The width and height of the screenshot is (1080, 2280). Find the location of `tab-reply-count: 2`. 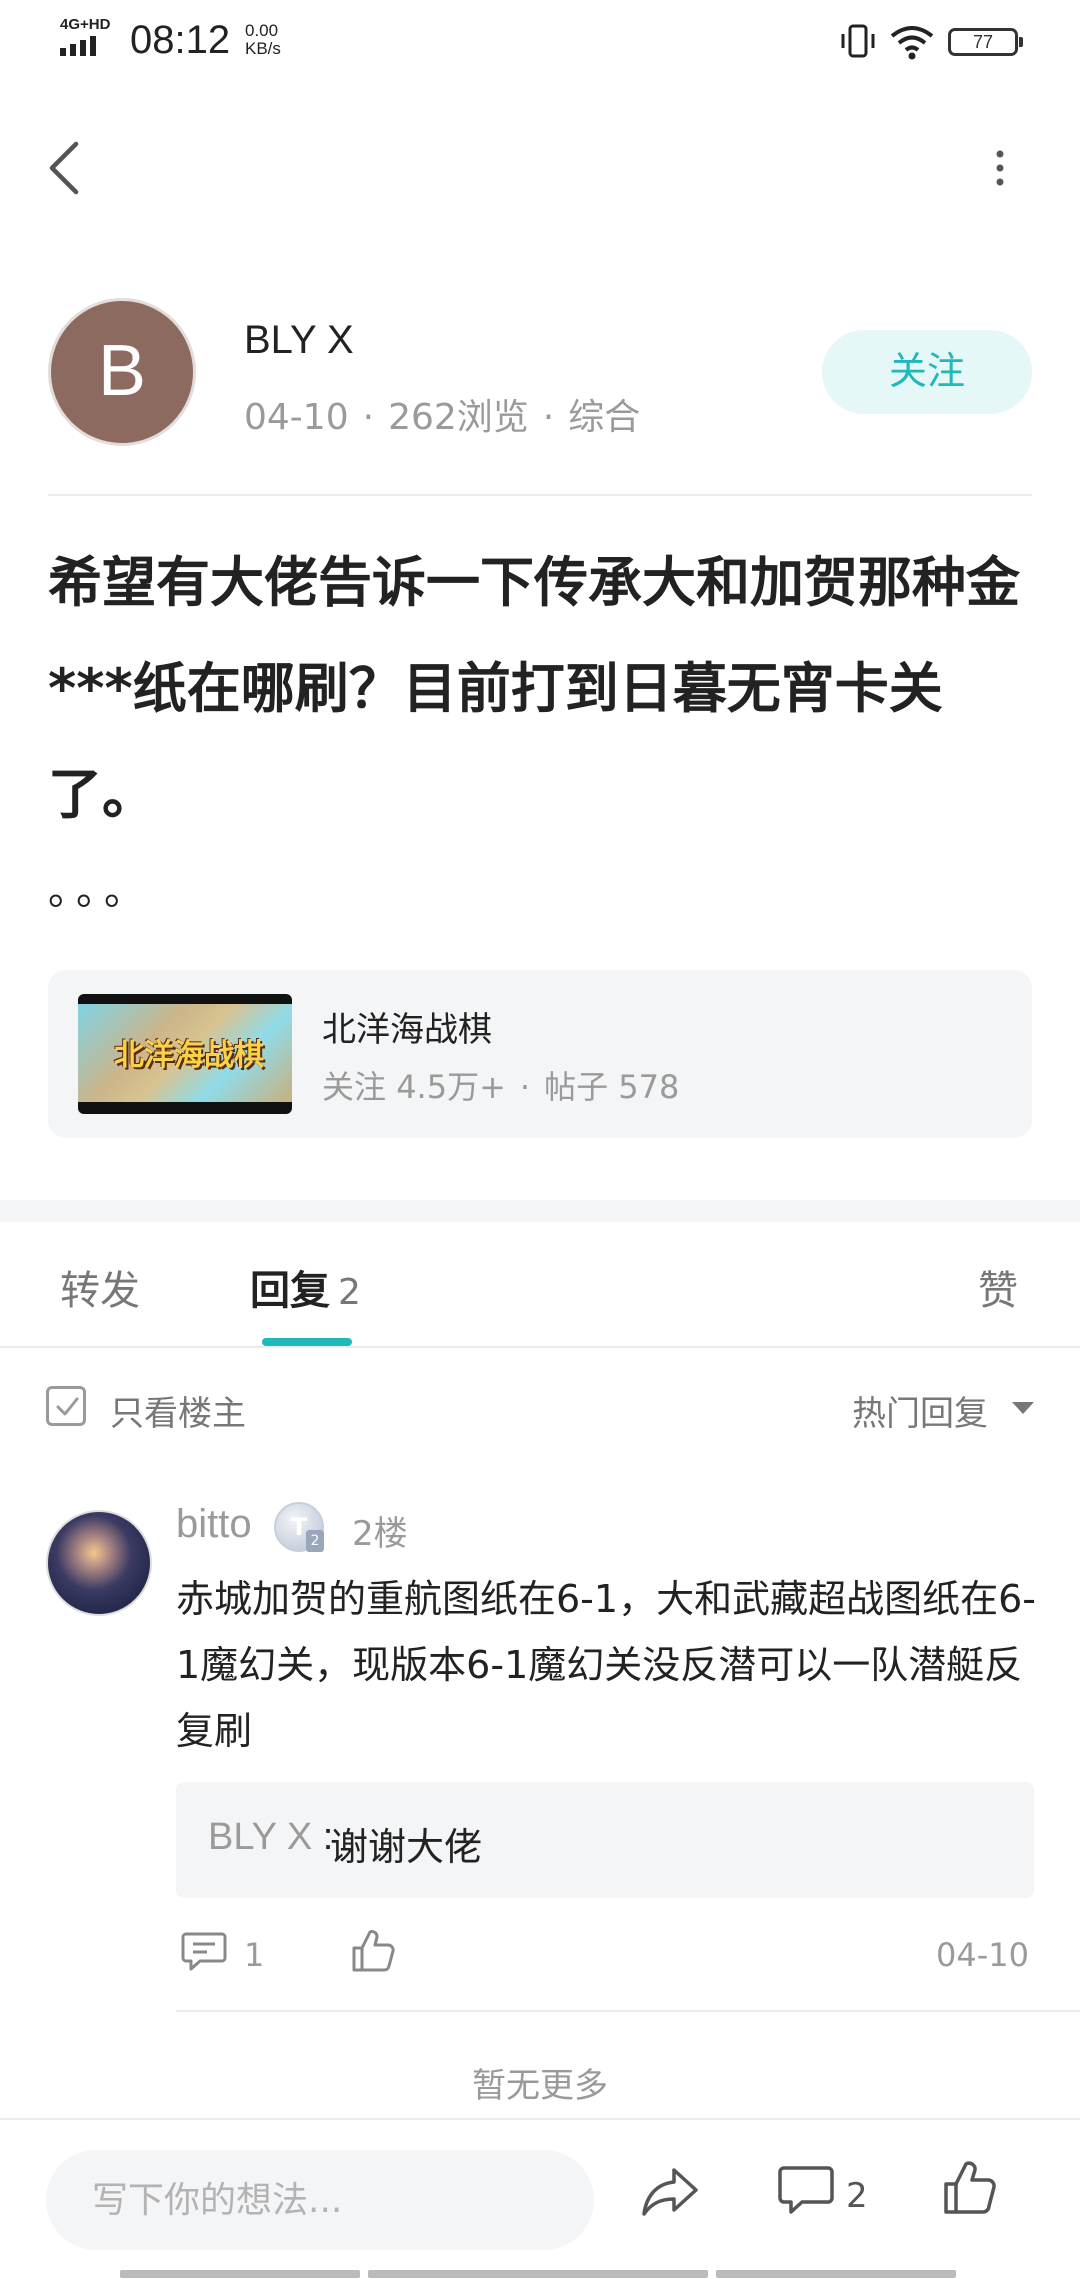

tab-reply-count: 2 is located at coordinates (349, 1292).